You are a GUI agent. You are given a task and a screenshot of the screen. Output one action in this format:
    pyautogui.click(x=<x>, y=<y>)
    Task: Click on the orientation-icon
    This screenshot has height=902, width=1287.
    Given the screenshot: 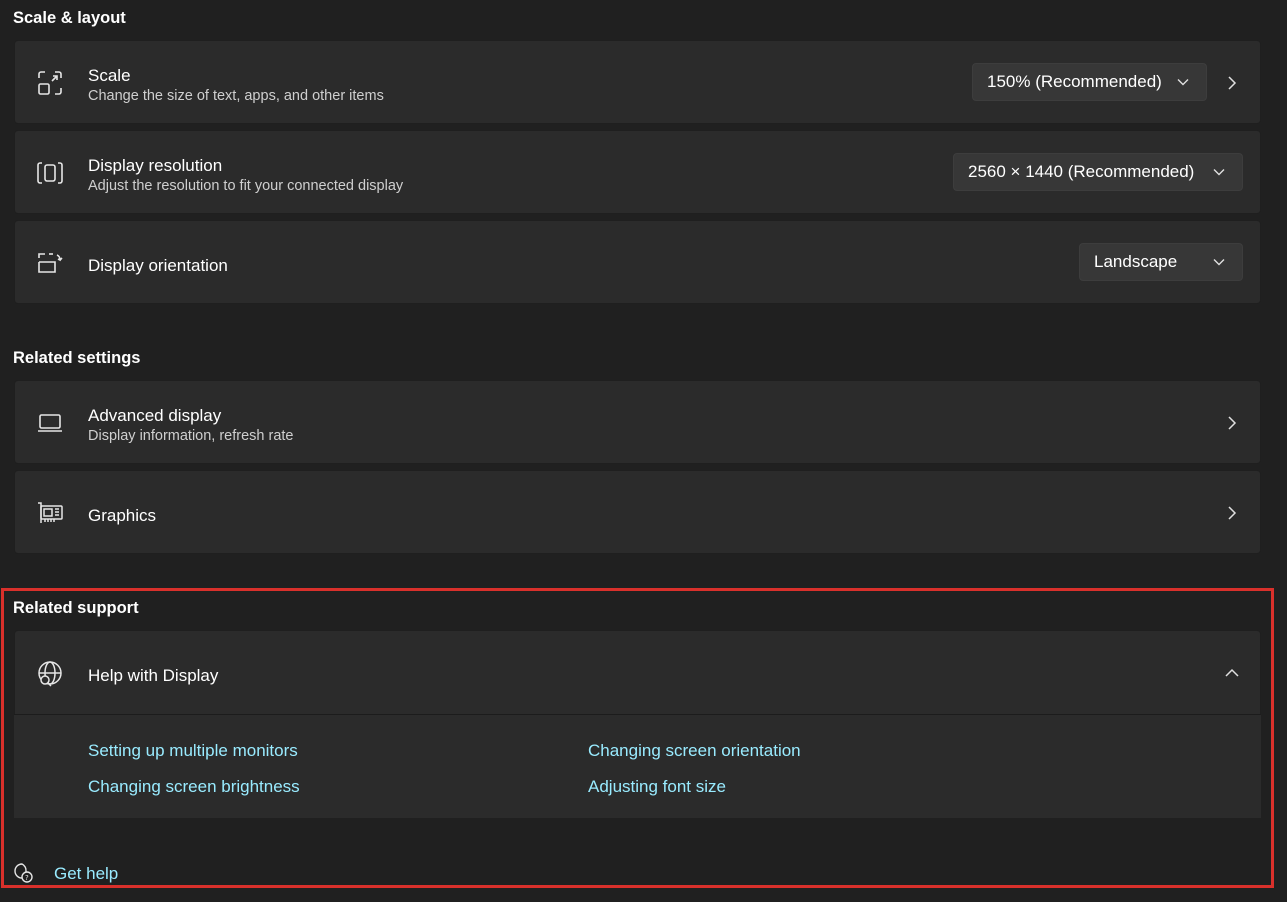 What is the action you would take?
    pyautogui.click(x=50, y=263)
    